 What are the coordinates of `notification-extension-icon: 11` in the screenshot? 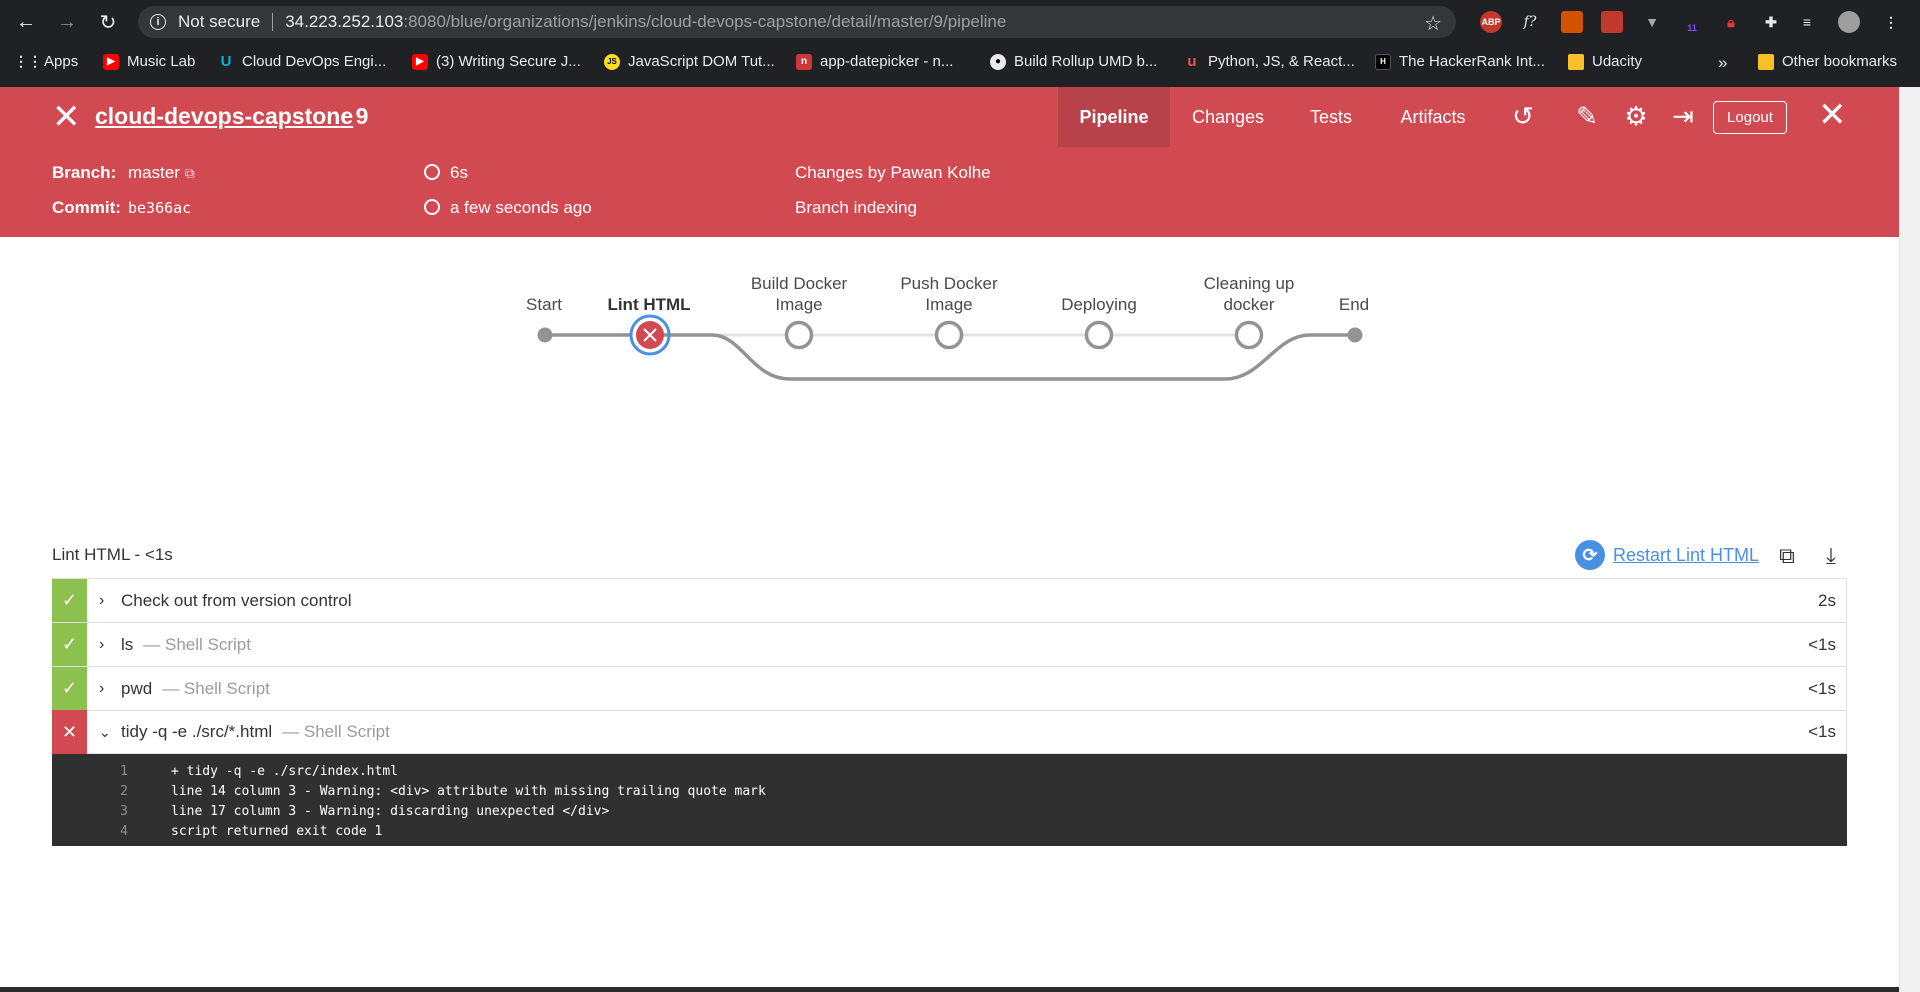 It's located at (1692, 22).